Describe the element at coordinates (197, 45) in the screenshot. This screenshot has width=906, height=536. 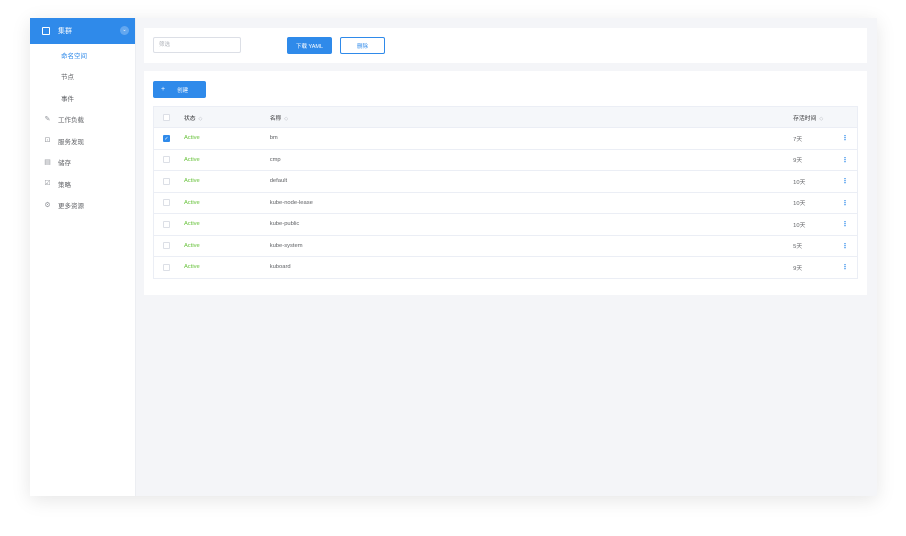
I see `filter-input` at that location.